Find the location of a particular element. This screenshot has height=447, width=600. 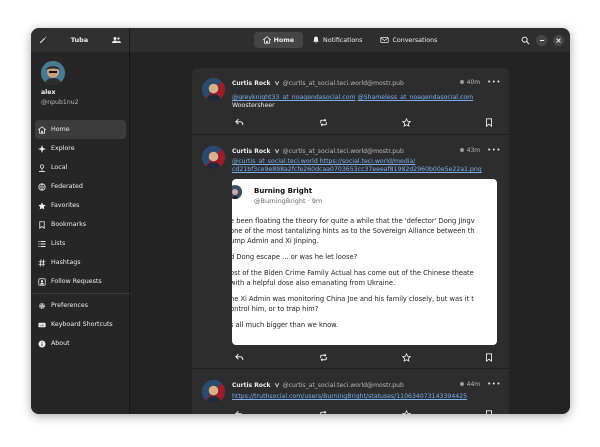

post-time: 44m is located at coordinates (473, 384).